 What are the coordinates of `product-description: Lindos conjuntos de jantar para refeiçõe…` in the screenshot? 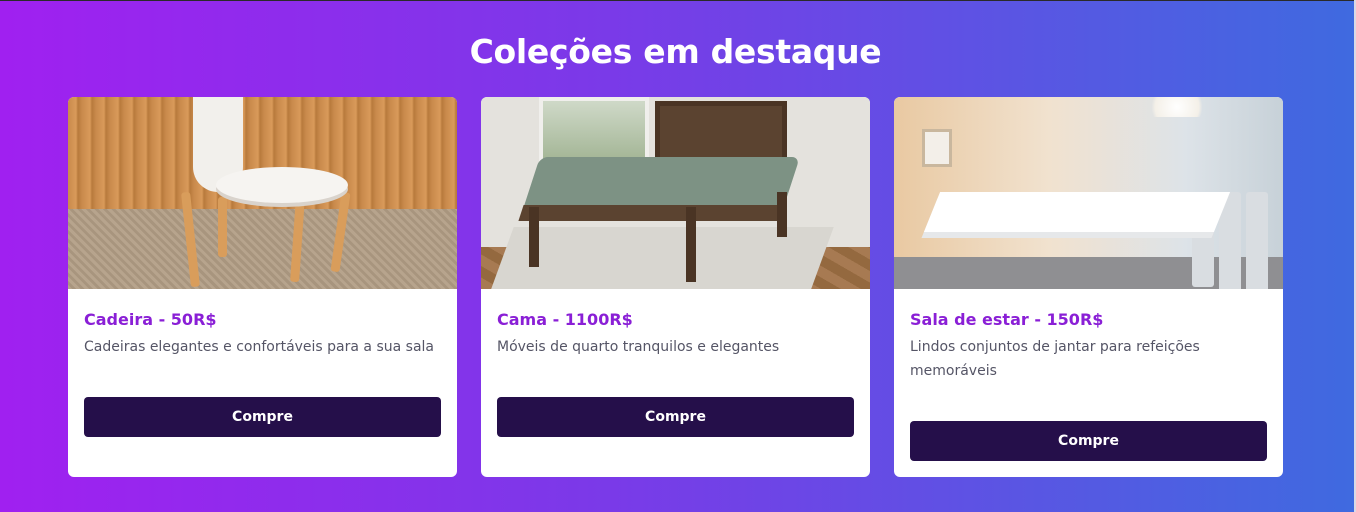 It's located at (1055, 359).